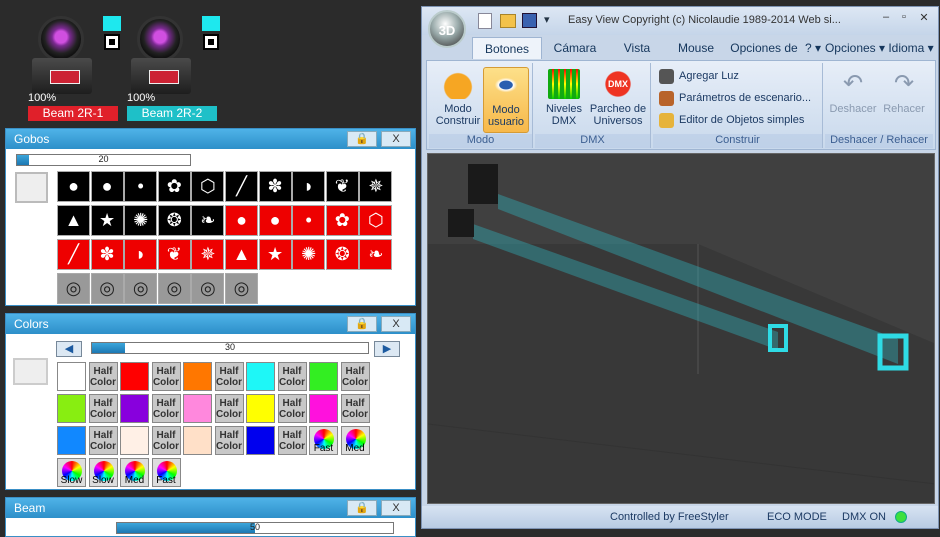 The image size is (940, 537). Describe the element at coordinates (637, 48) in the screenshot. I see `tab-vista: Vista` at that location.